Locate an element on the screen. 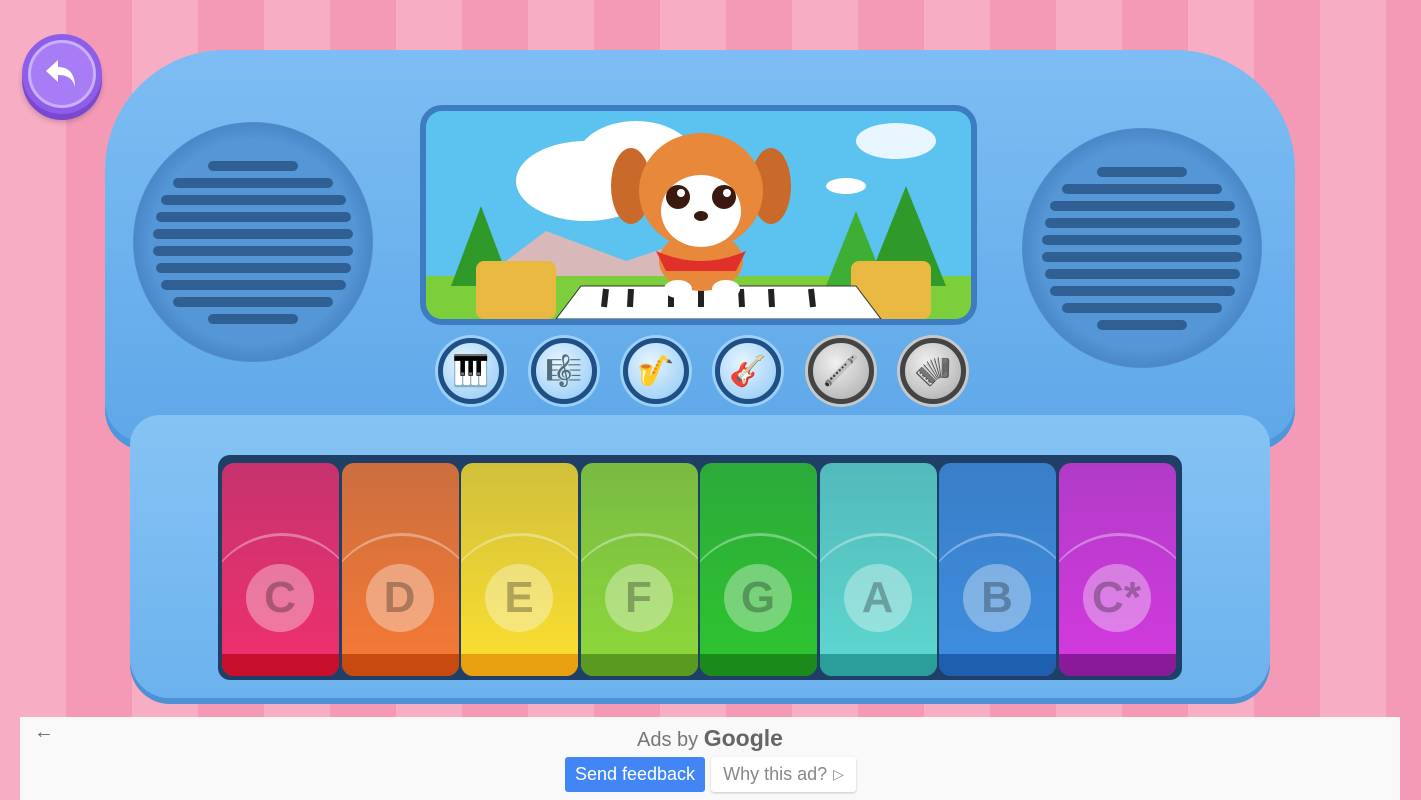 The image size is (1421, 800). undo-arrow-icon is located at coordinates (62, 74).